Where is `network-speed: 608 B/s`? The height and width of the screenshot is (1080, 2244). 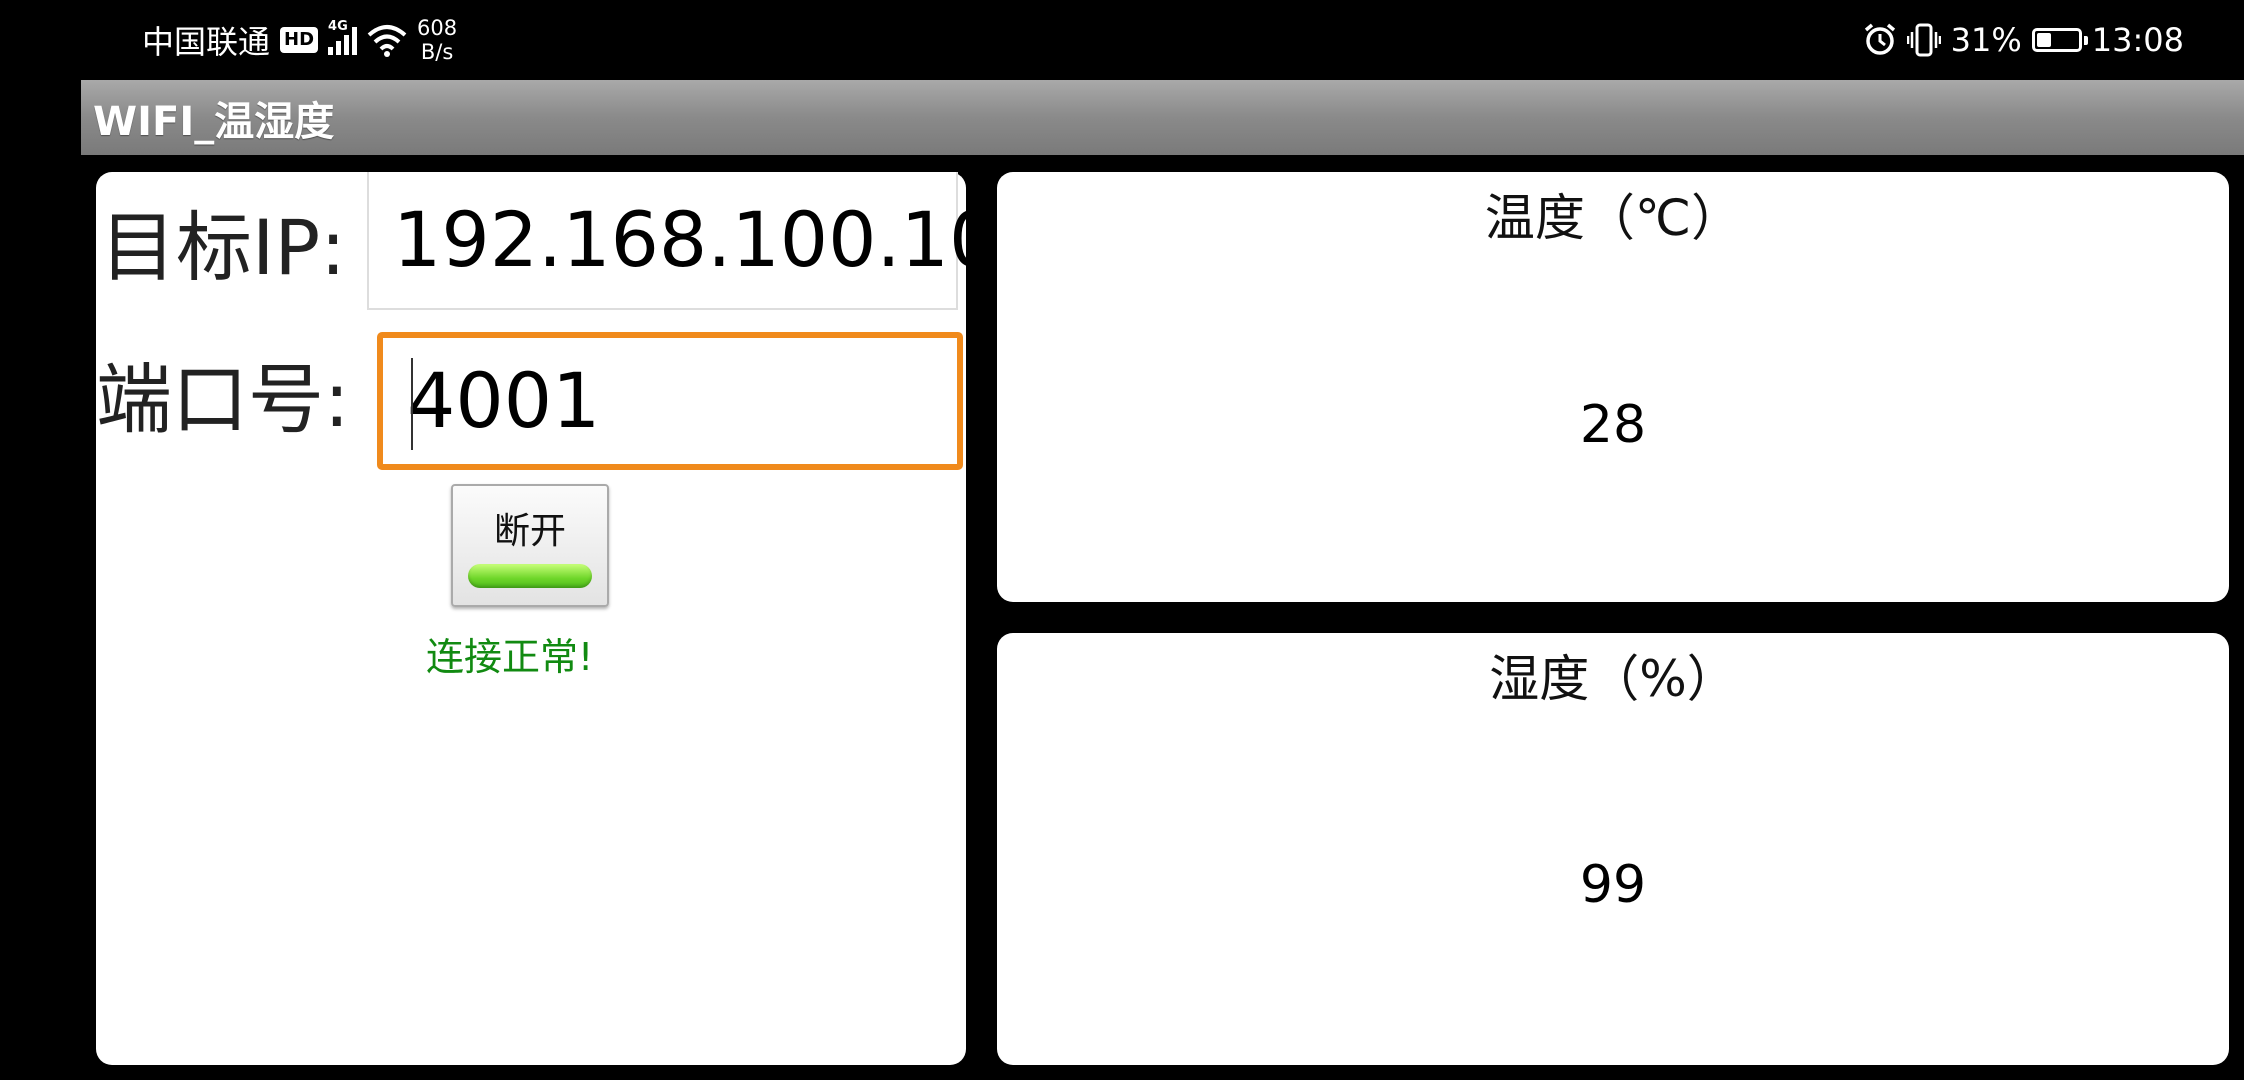
network-speed: 608 B/s is located at coordinates (437, 40).